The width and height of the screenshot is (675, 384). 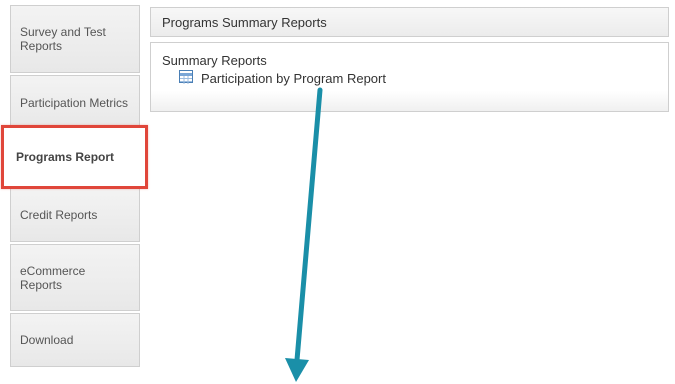 What do you see at coordinates (293, 78) in the screenshot?
I see `report-link-label: Participation by Program Report` at bounding box center [293, 78].